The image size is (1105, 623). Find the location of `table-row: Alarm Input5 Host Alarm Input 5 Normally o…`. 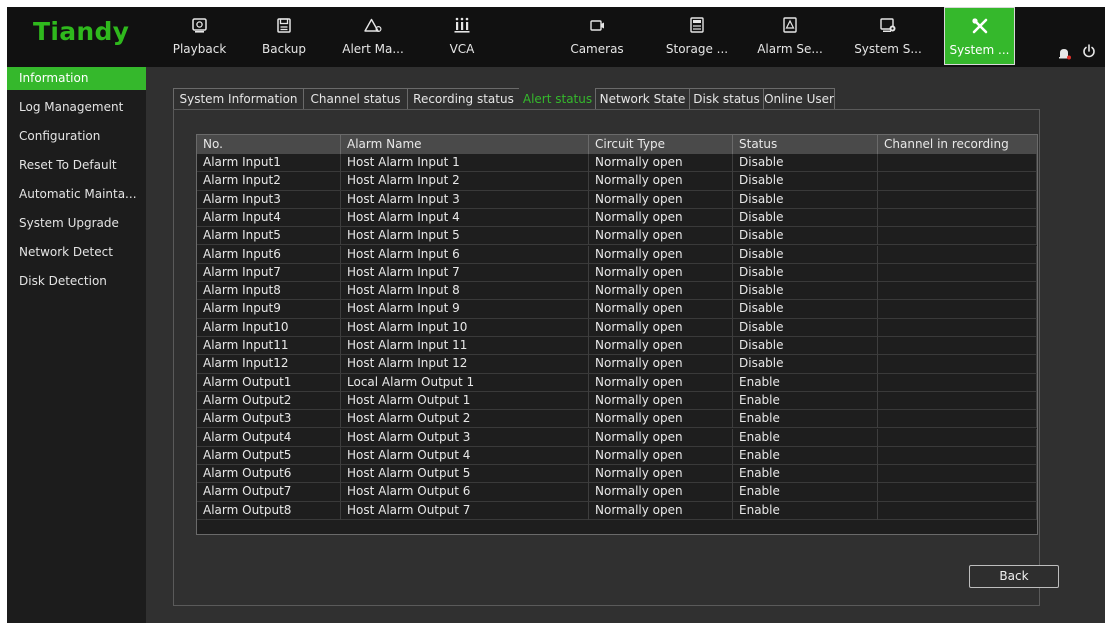

table-row: Alarm Input5 Host Alarm Input 5 Normally o… is located at coordinates (617, 236).